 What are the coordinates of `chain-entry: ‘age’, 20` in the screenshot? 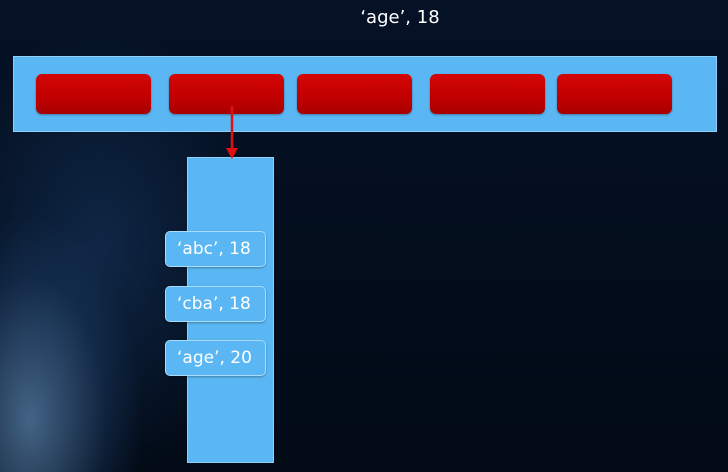 It's located at (215, 358).